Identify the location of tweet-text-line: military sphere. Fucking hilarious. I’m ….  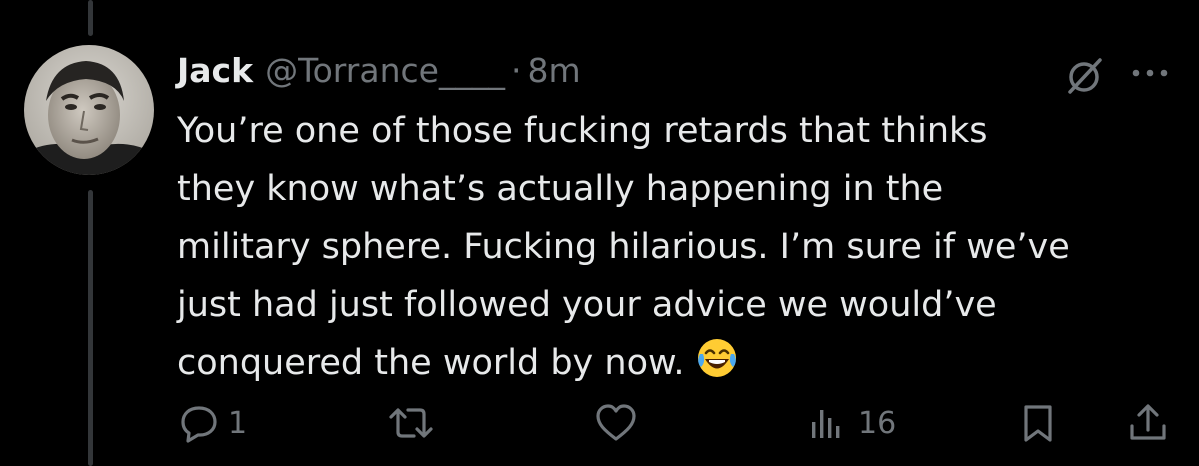
(623, 247).